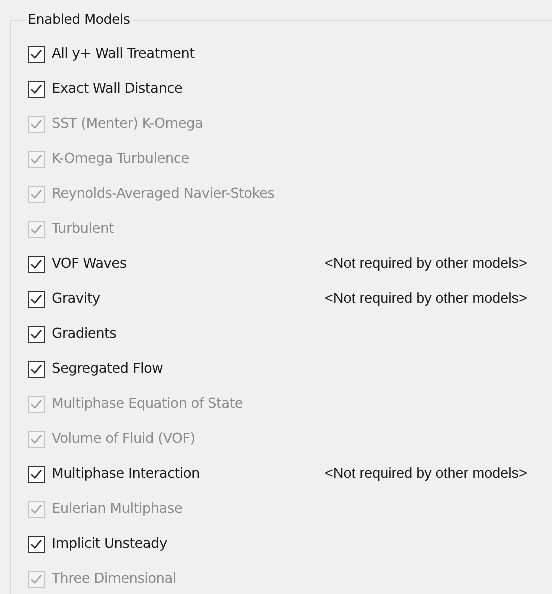 Image resolution: width=552 pixels, height=594 pixels. I want to click on checkbox-label: Multiphase Equation of State, so click(148, 404).